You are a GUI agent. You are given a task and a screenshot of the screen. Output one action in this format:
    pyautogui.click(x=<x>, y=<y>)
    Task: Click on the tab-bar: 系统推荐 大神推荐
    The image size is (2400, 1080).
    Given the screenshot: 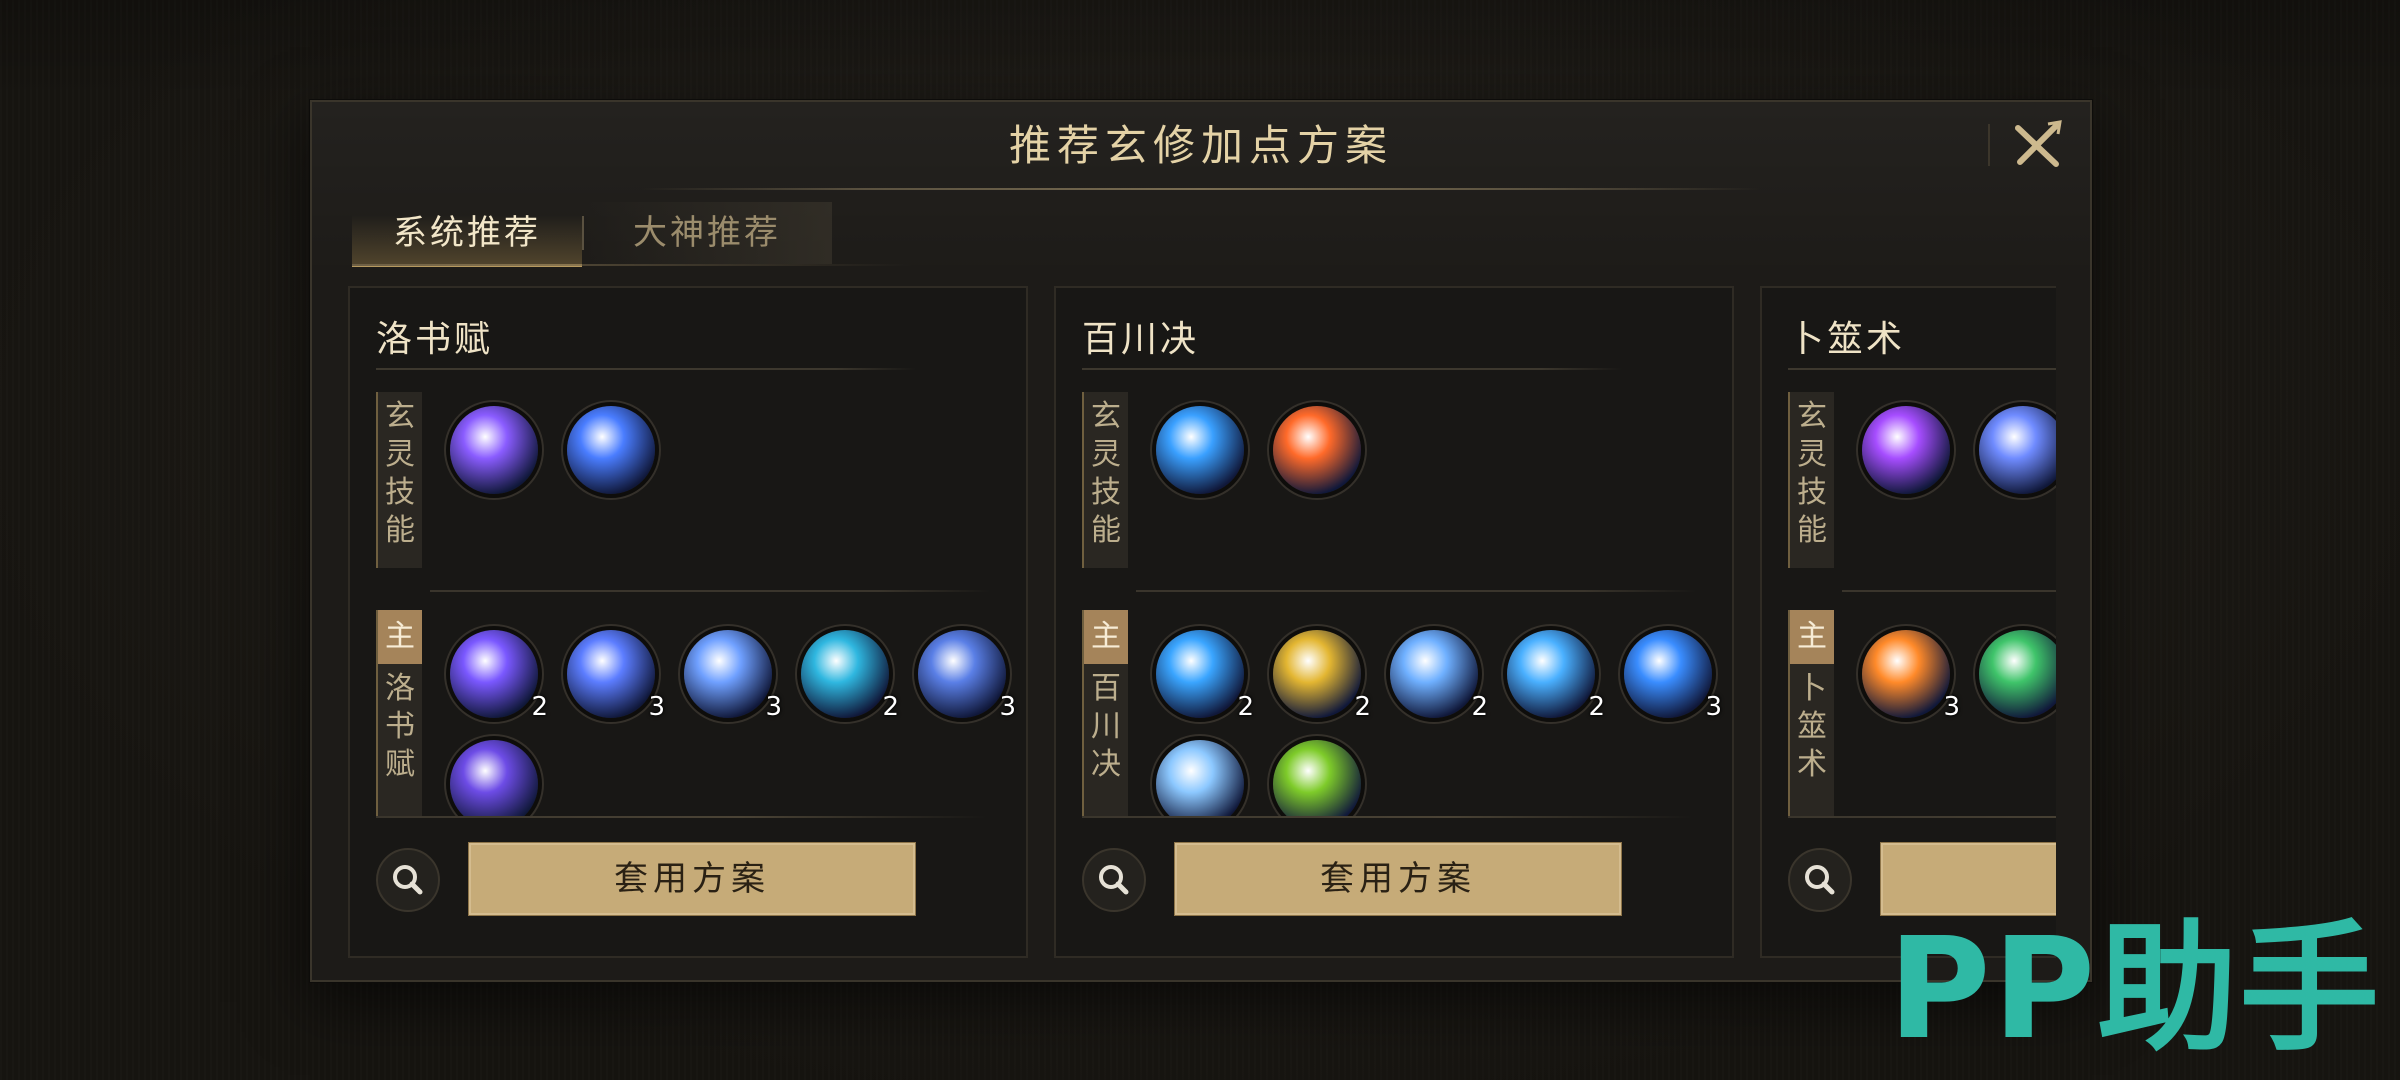 What is the action you would take?
    pyautogui.click(x=602, y=234)
    